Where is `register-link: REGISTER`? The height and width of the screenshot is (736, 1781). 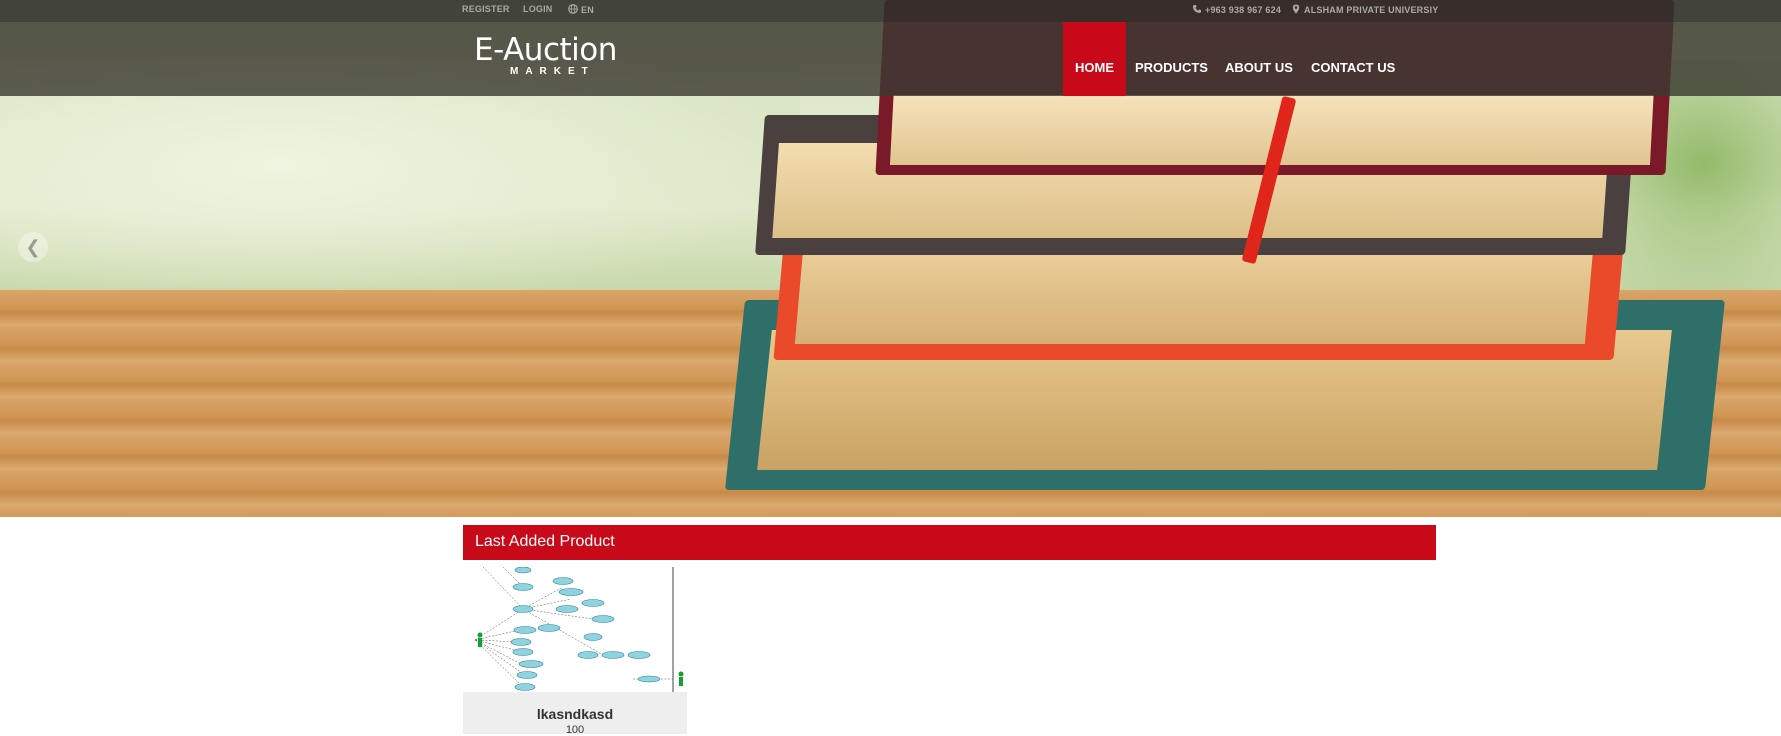 register-link: REGISTER is located at coordinates (486, 9).